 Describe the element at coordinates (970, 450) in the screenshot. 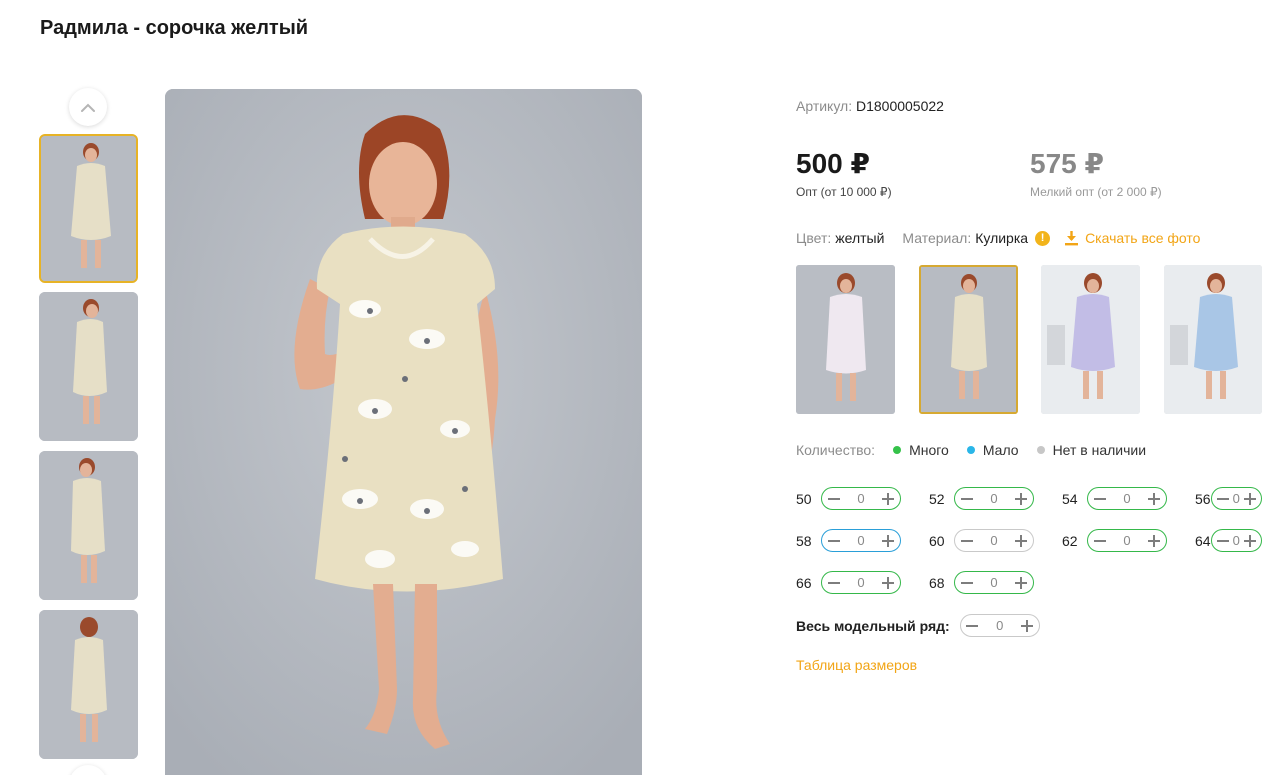

I see `blue-dot-icon` at that location.